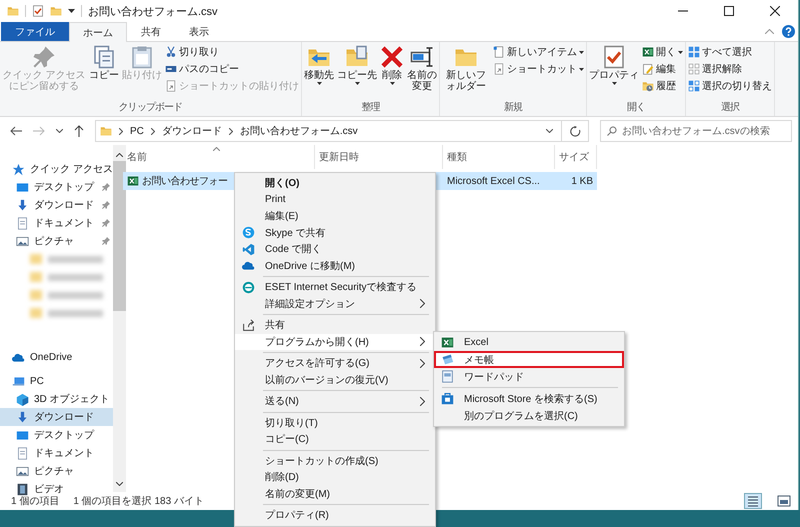  I want to click on table-cell-text: 1 KB, so click(582, 181).